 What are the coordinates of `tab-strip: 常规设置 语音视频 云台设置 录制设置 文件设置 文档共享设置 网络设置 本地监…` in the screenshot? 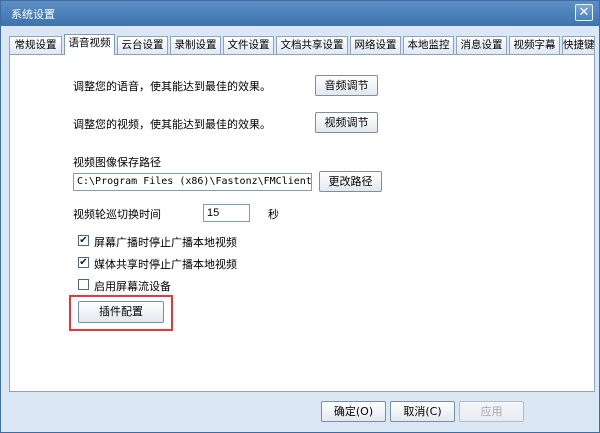 It's located at (302, 44).